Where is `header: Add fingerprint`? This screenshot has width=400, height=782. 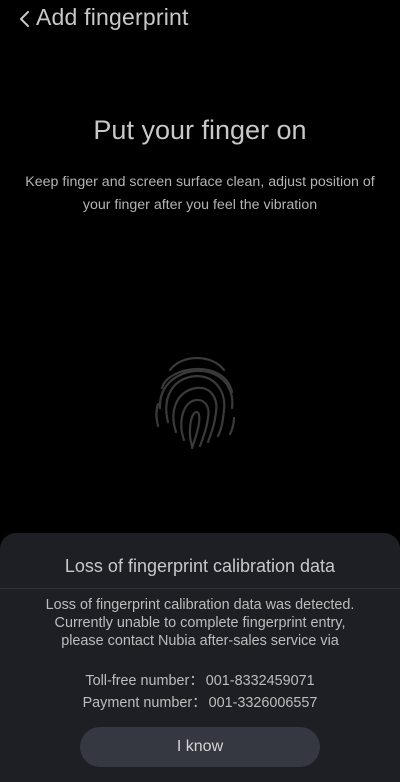
header: Add fingerprint is located at coordinates (200, 20).